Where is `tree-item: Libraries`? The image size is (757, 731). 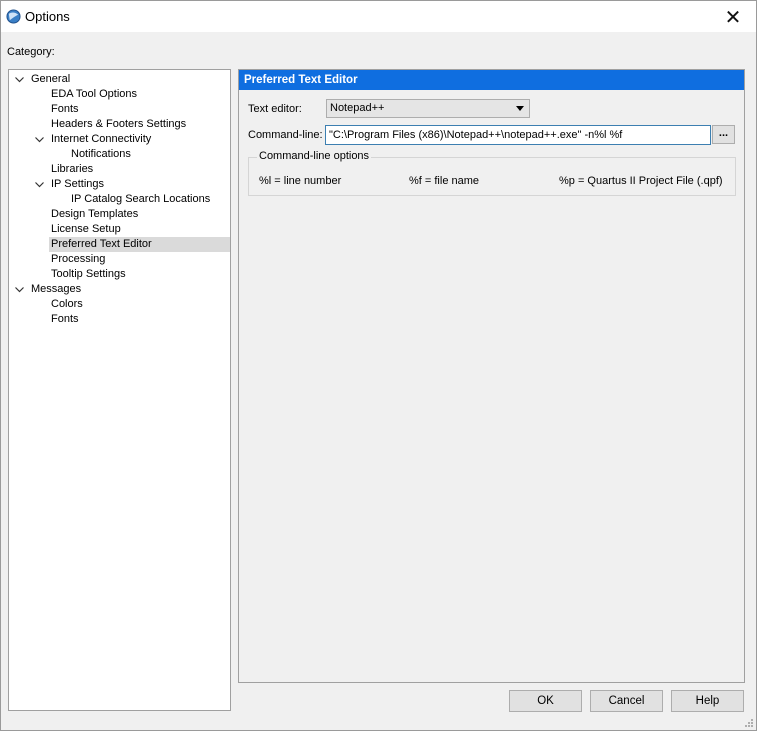 tree-item: Libraries is located at coordinates (71, 169).